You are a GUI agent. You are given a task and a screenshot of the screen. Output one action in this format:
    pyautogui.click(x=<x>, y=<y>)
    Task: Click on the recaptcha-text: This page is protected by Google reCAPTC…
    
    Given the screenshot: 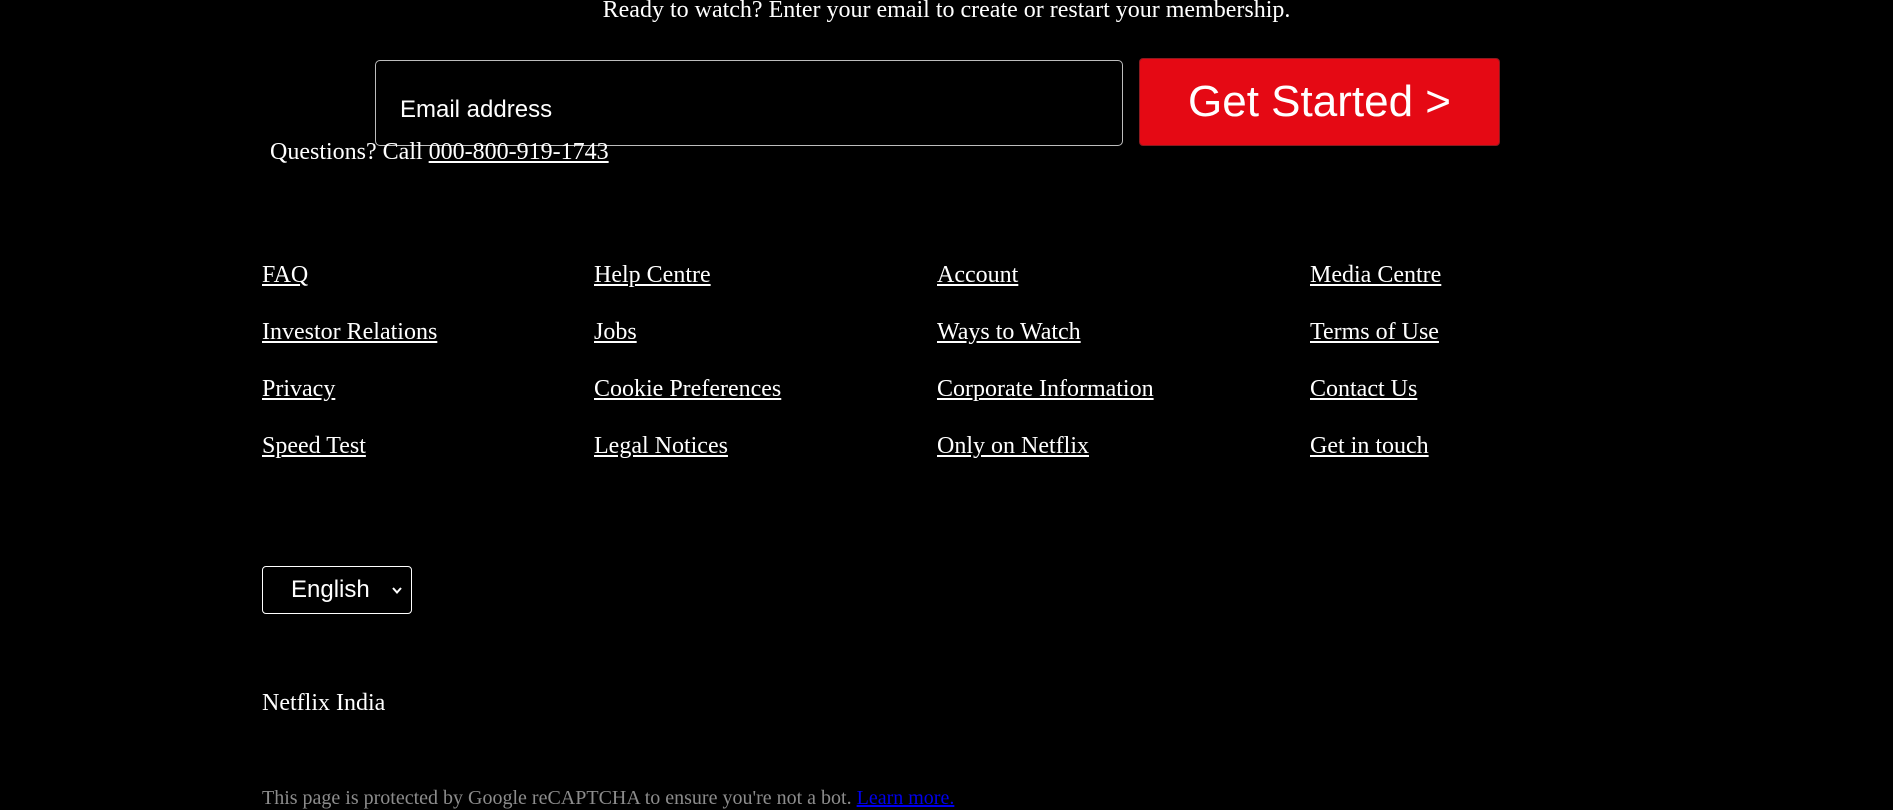 What is the action you would take?
    pyautogui.click(x=559, y=798)
    